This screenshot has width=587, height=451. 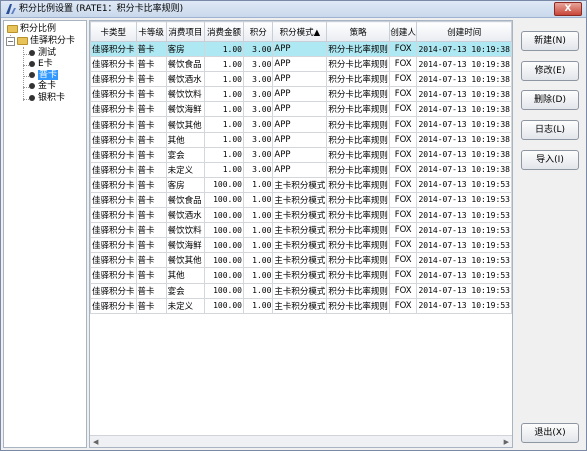 I want to click on cell-item: 未定义, so click(x=185, y=169).